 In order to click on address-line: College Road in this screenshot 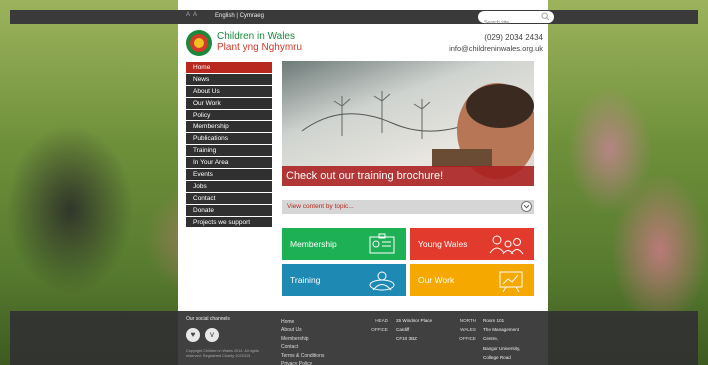, I will do `click(497, 357)`.